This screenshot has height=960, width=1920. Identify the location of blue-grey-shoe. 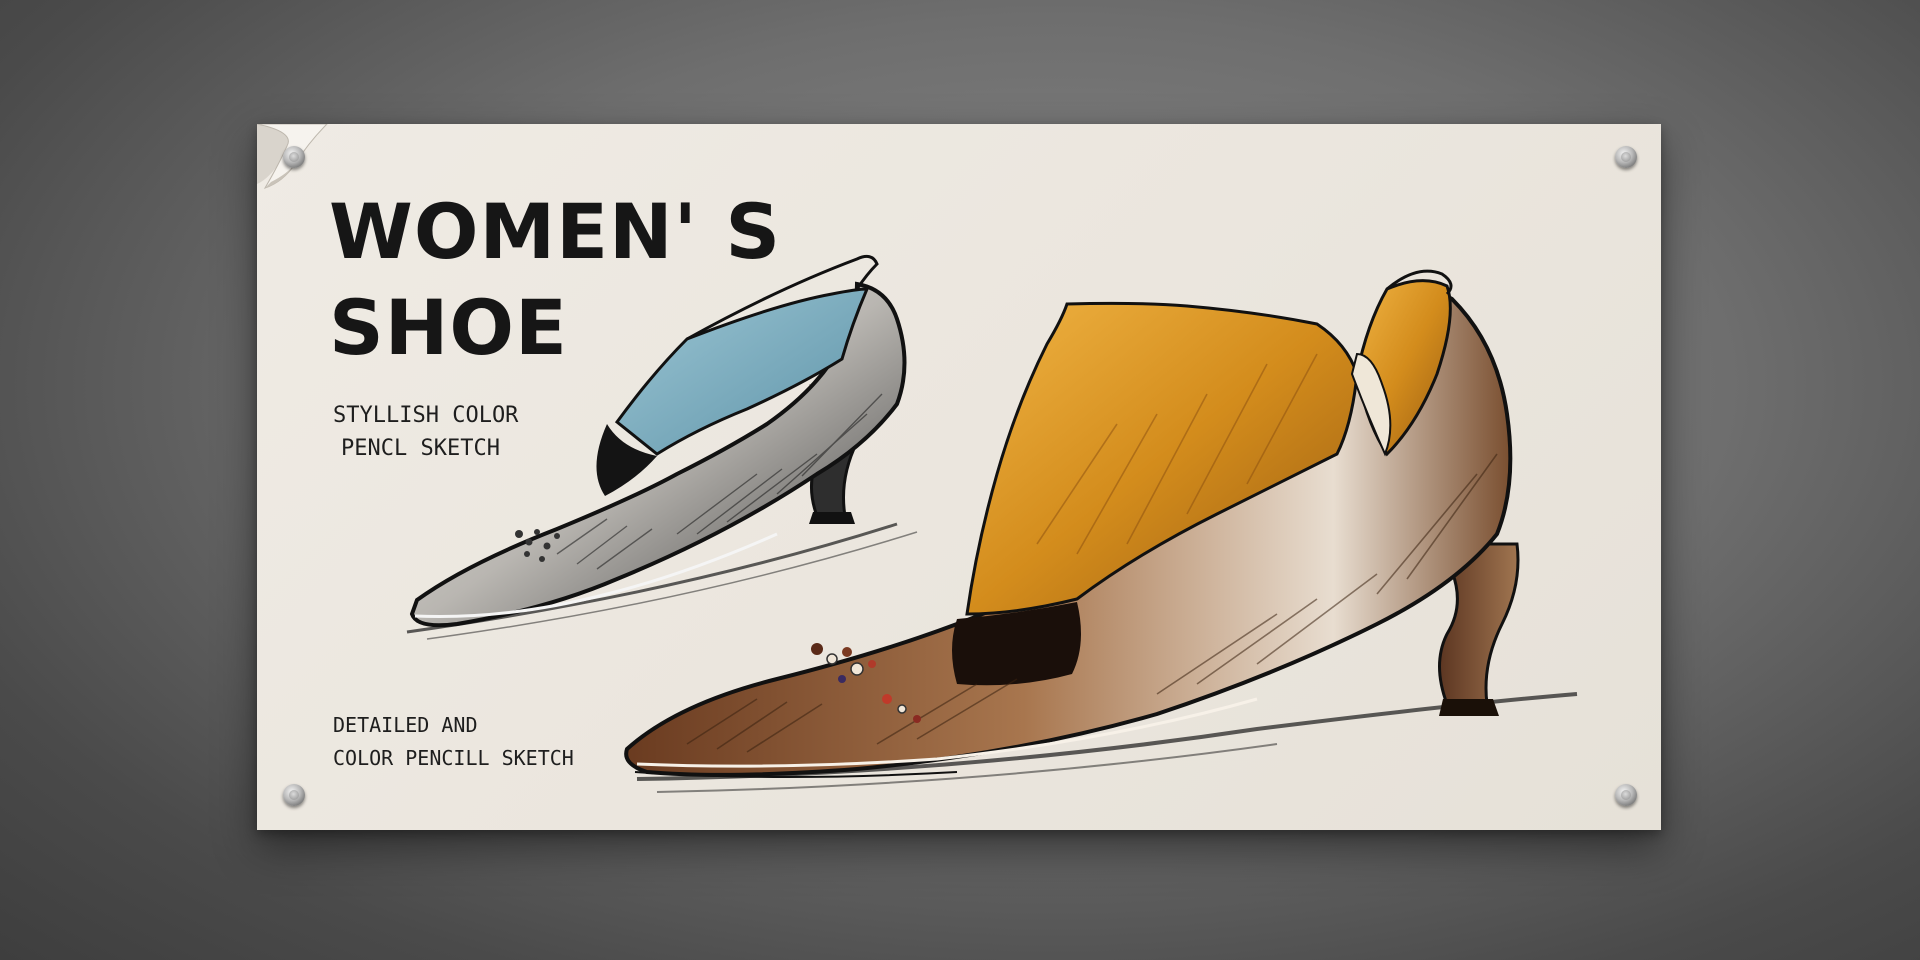
(662, 447).